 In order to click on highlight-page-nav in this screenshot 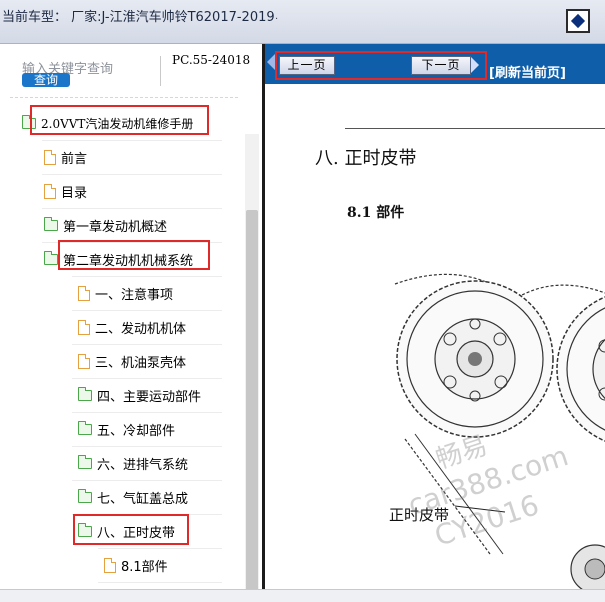, I will do `click(381, 65)`.